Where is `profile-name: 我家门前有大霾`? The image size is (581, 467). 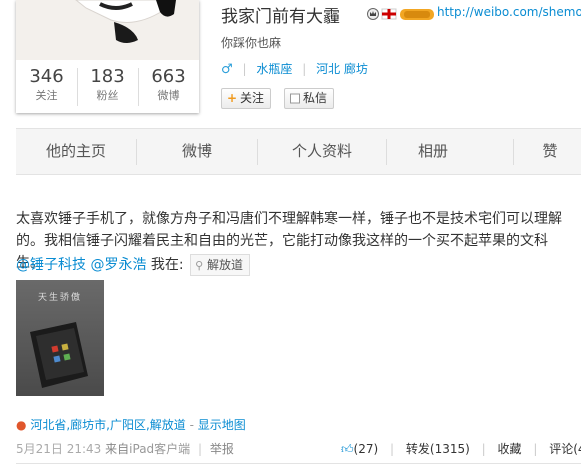 profile-name: 我家门前有大霾 is located at coordinates (280, 17).